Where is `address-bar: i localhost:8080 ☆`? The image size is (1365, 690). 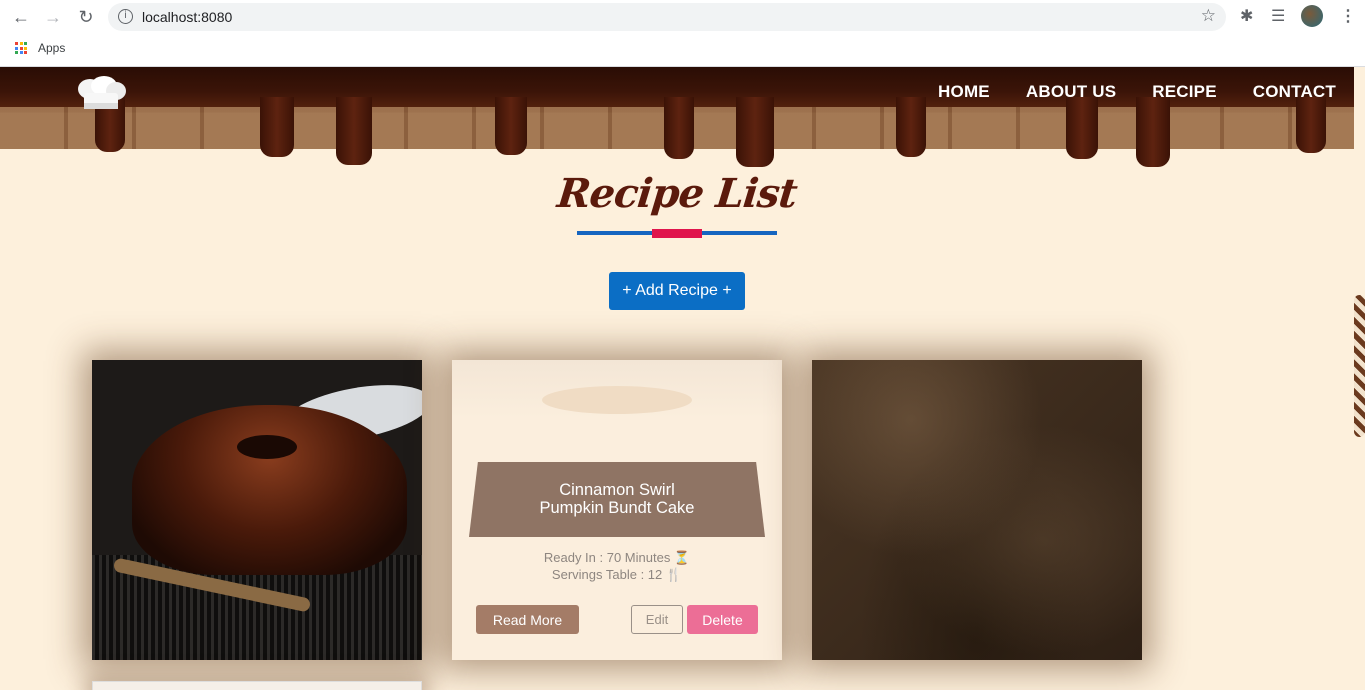
address-bar: i localhost:8080 ☆ is located at coordinates (667, 17).